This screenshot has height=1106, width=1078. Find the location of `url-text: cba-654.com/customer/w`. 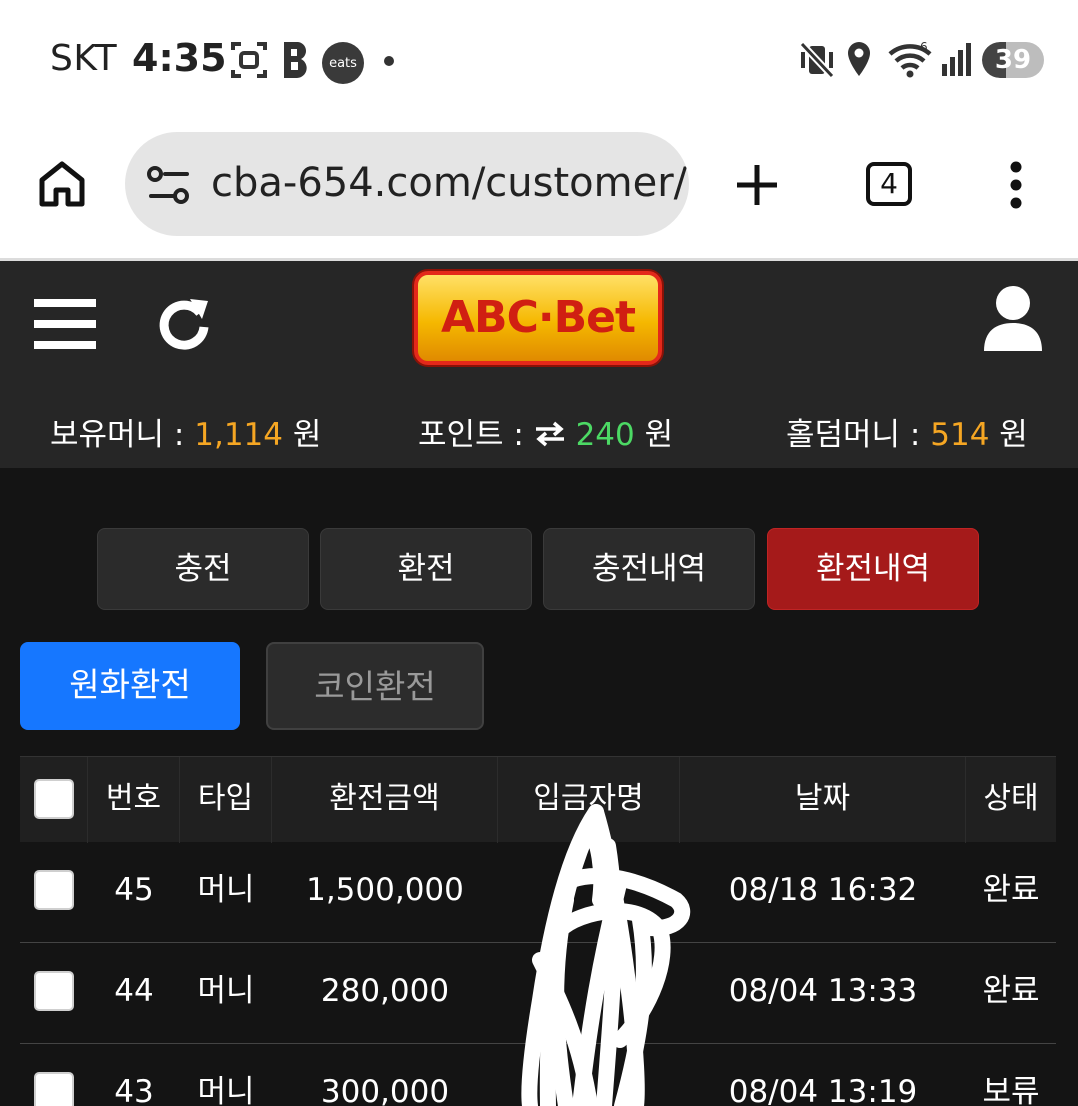

url-text: cba-654.com/customer/w is located at coordinates (450, 183).